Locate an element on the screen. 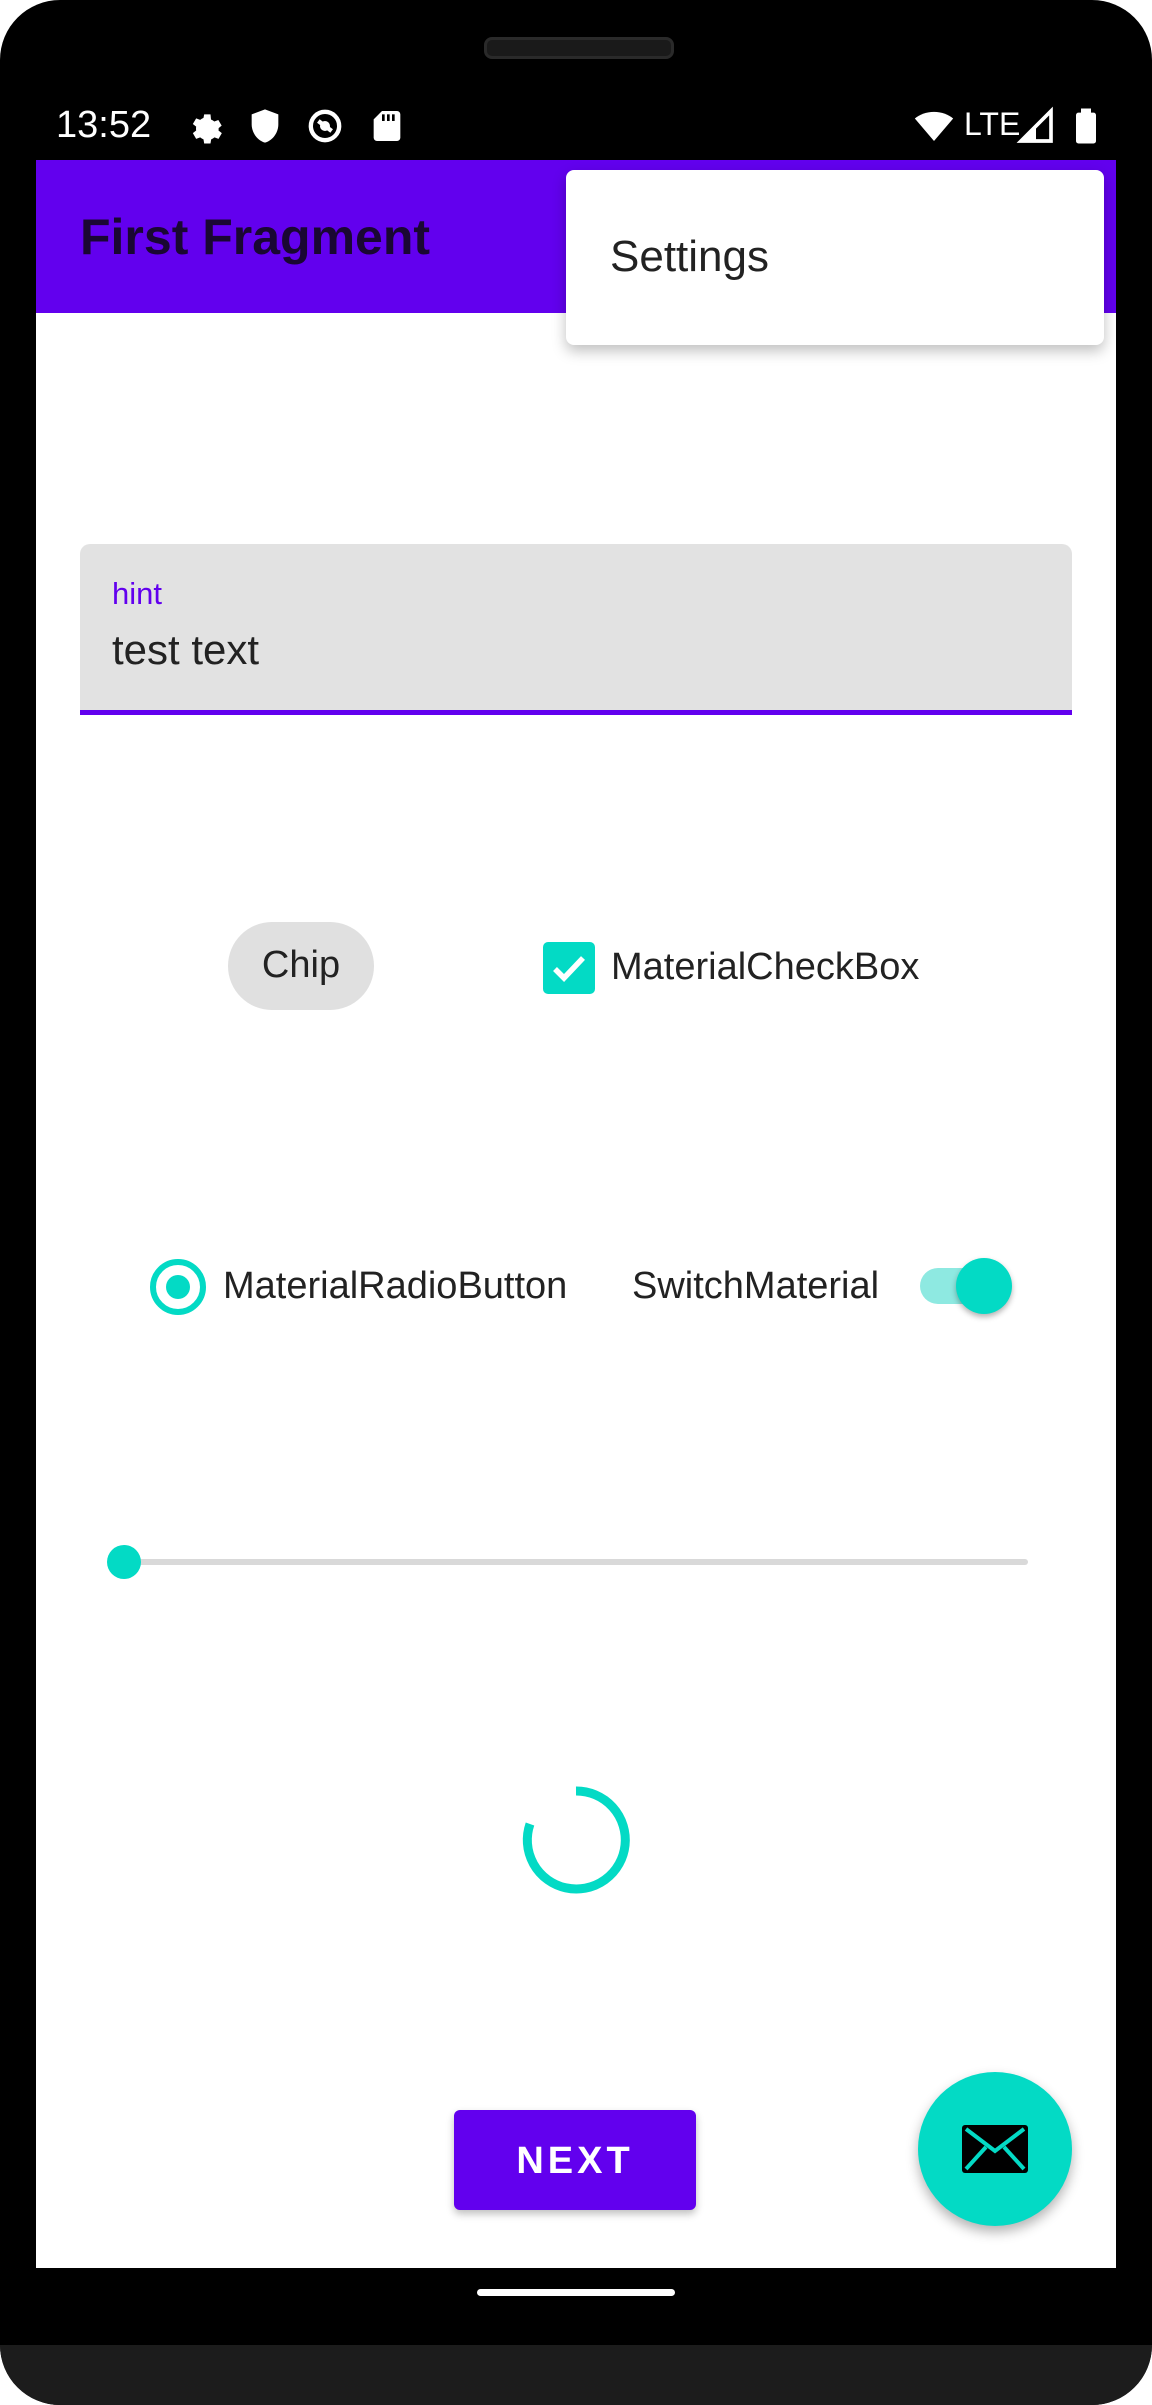 Image resolution: width=1152 pixels, height=2405 pixels. chip: Chip is located at coordinates (301, 966).